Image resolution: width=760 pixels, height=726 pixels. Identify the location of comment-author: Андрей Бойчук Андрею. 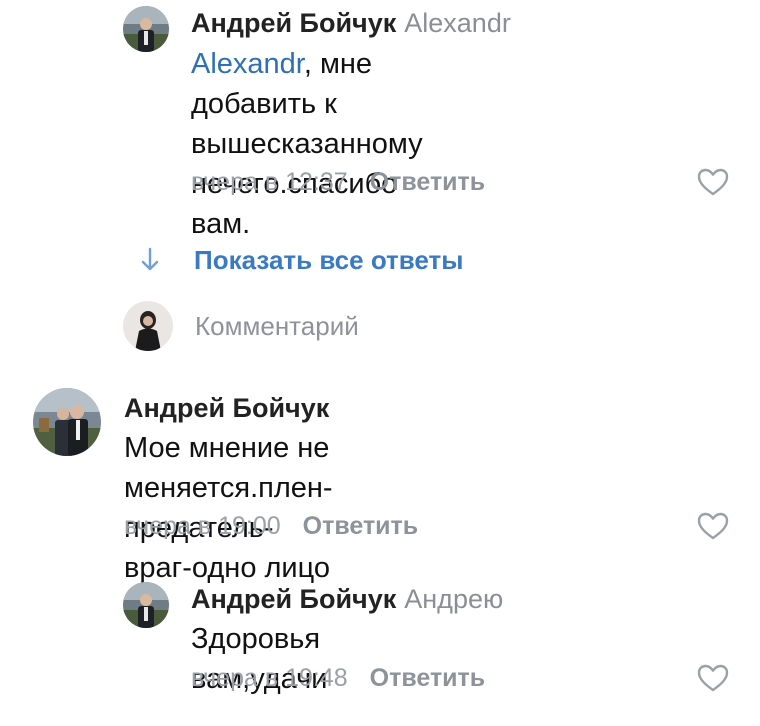
(347, 599).